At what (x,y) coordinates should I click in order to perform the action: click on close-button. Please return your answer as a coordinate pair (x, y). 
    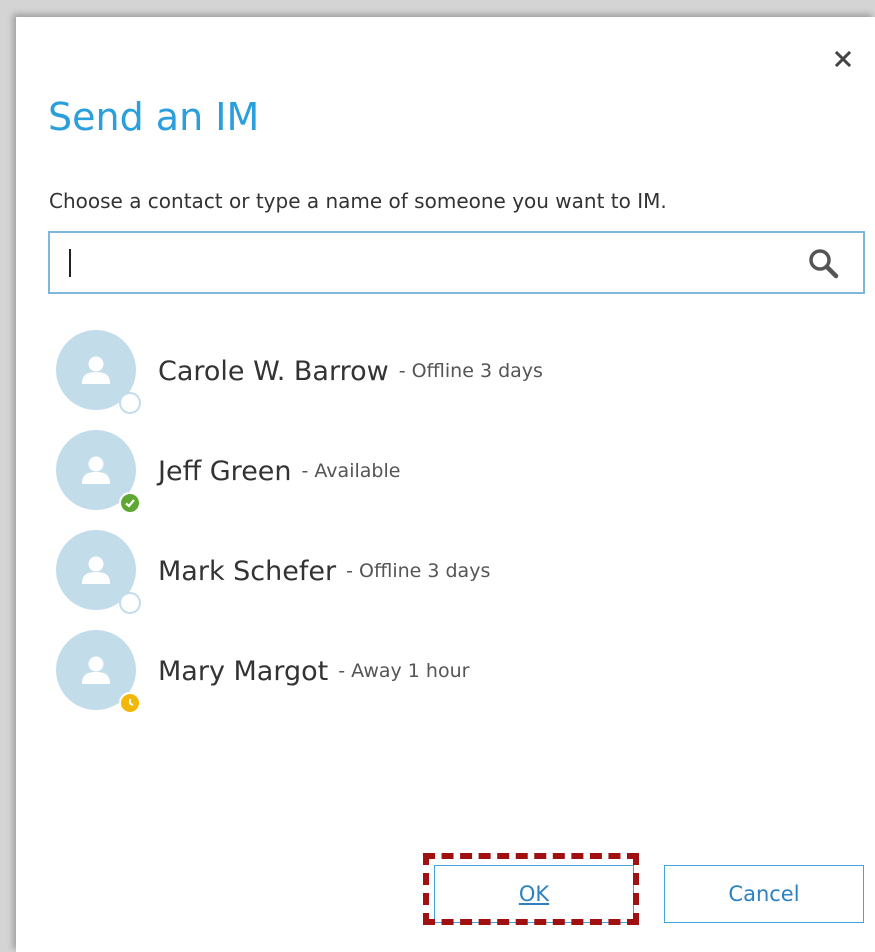
    Looking at the image, I should click on (843, 59).